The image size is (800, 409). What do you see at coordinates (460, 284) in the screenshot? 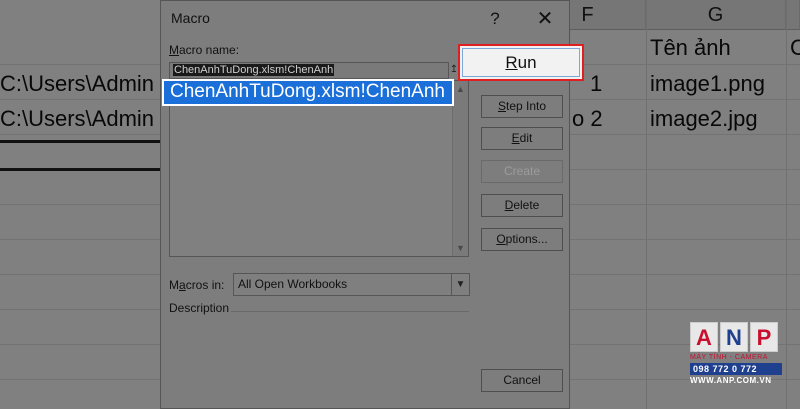
I see `chevron-down-icon: ▼` at bounding box center [460, 284].